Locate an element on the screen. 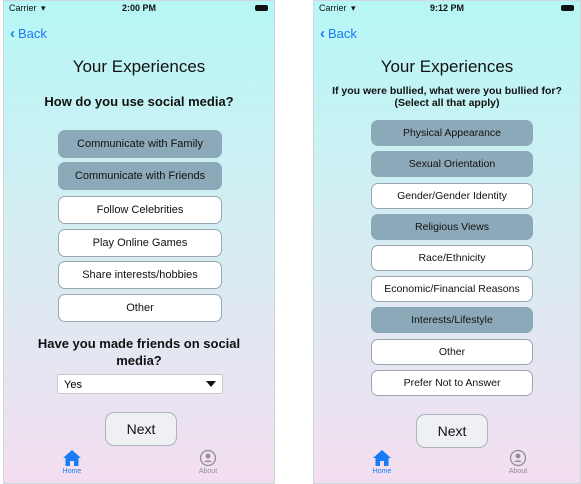 The height and width of the screenshot is (484, 581). option-button: Race/Ethnicity is located at coordinates (452, 258).